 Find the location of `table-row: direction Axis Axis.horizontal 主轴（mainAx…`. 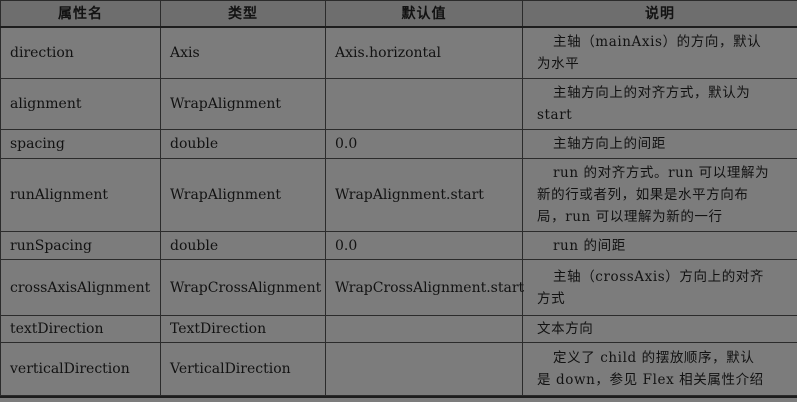

table-row: direction Axis Axis.horizontal 主轴（mainAx… is located at coordinates (398, 52).